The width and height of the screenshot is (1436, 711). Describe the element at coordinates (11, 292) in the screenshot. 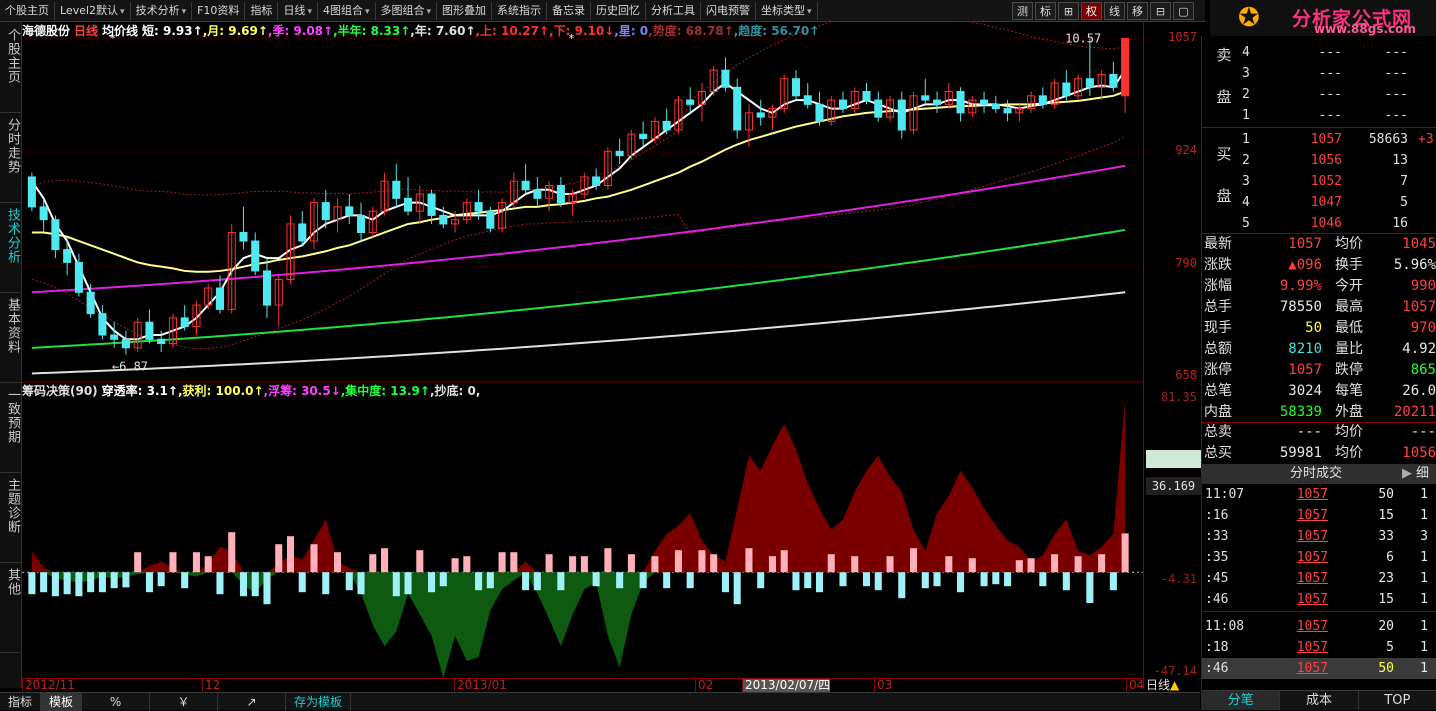

I see `sidebar-separator` at that location.